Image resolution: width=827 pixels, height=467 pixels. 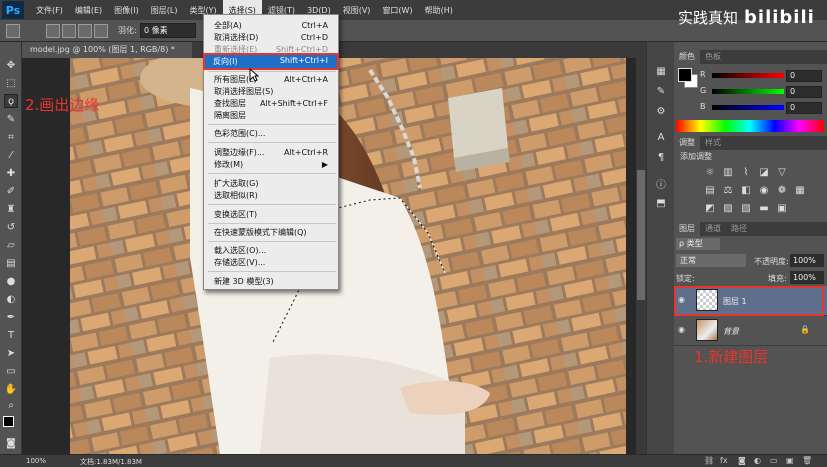 What do you see at coordinates (661, 71) in the screenshot?
I see `history-panel-icon: ▦` at bounding box center [661, 71].